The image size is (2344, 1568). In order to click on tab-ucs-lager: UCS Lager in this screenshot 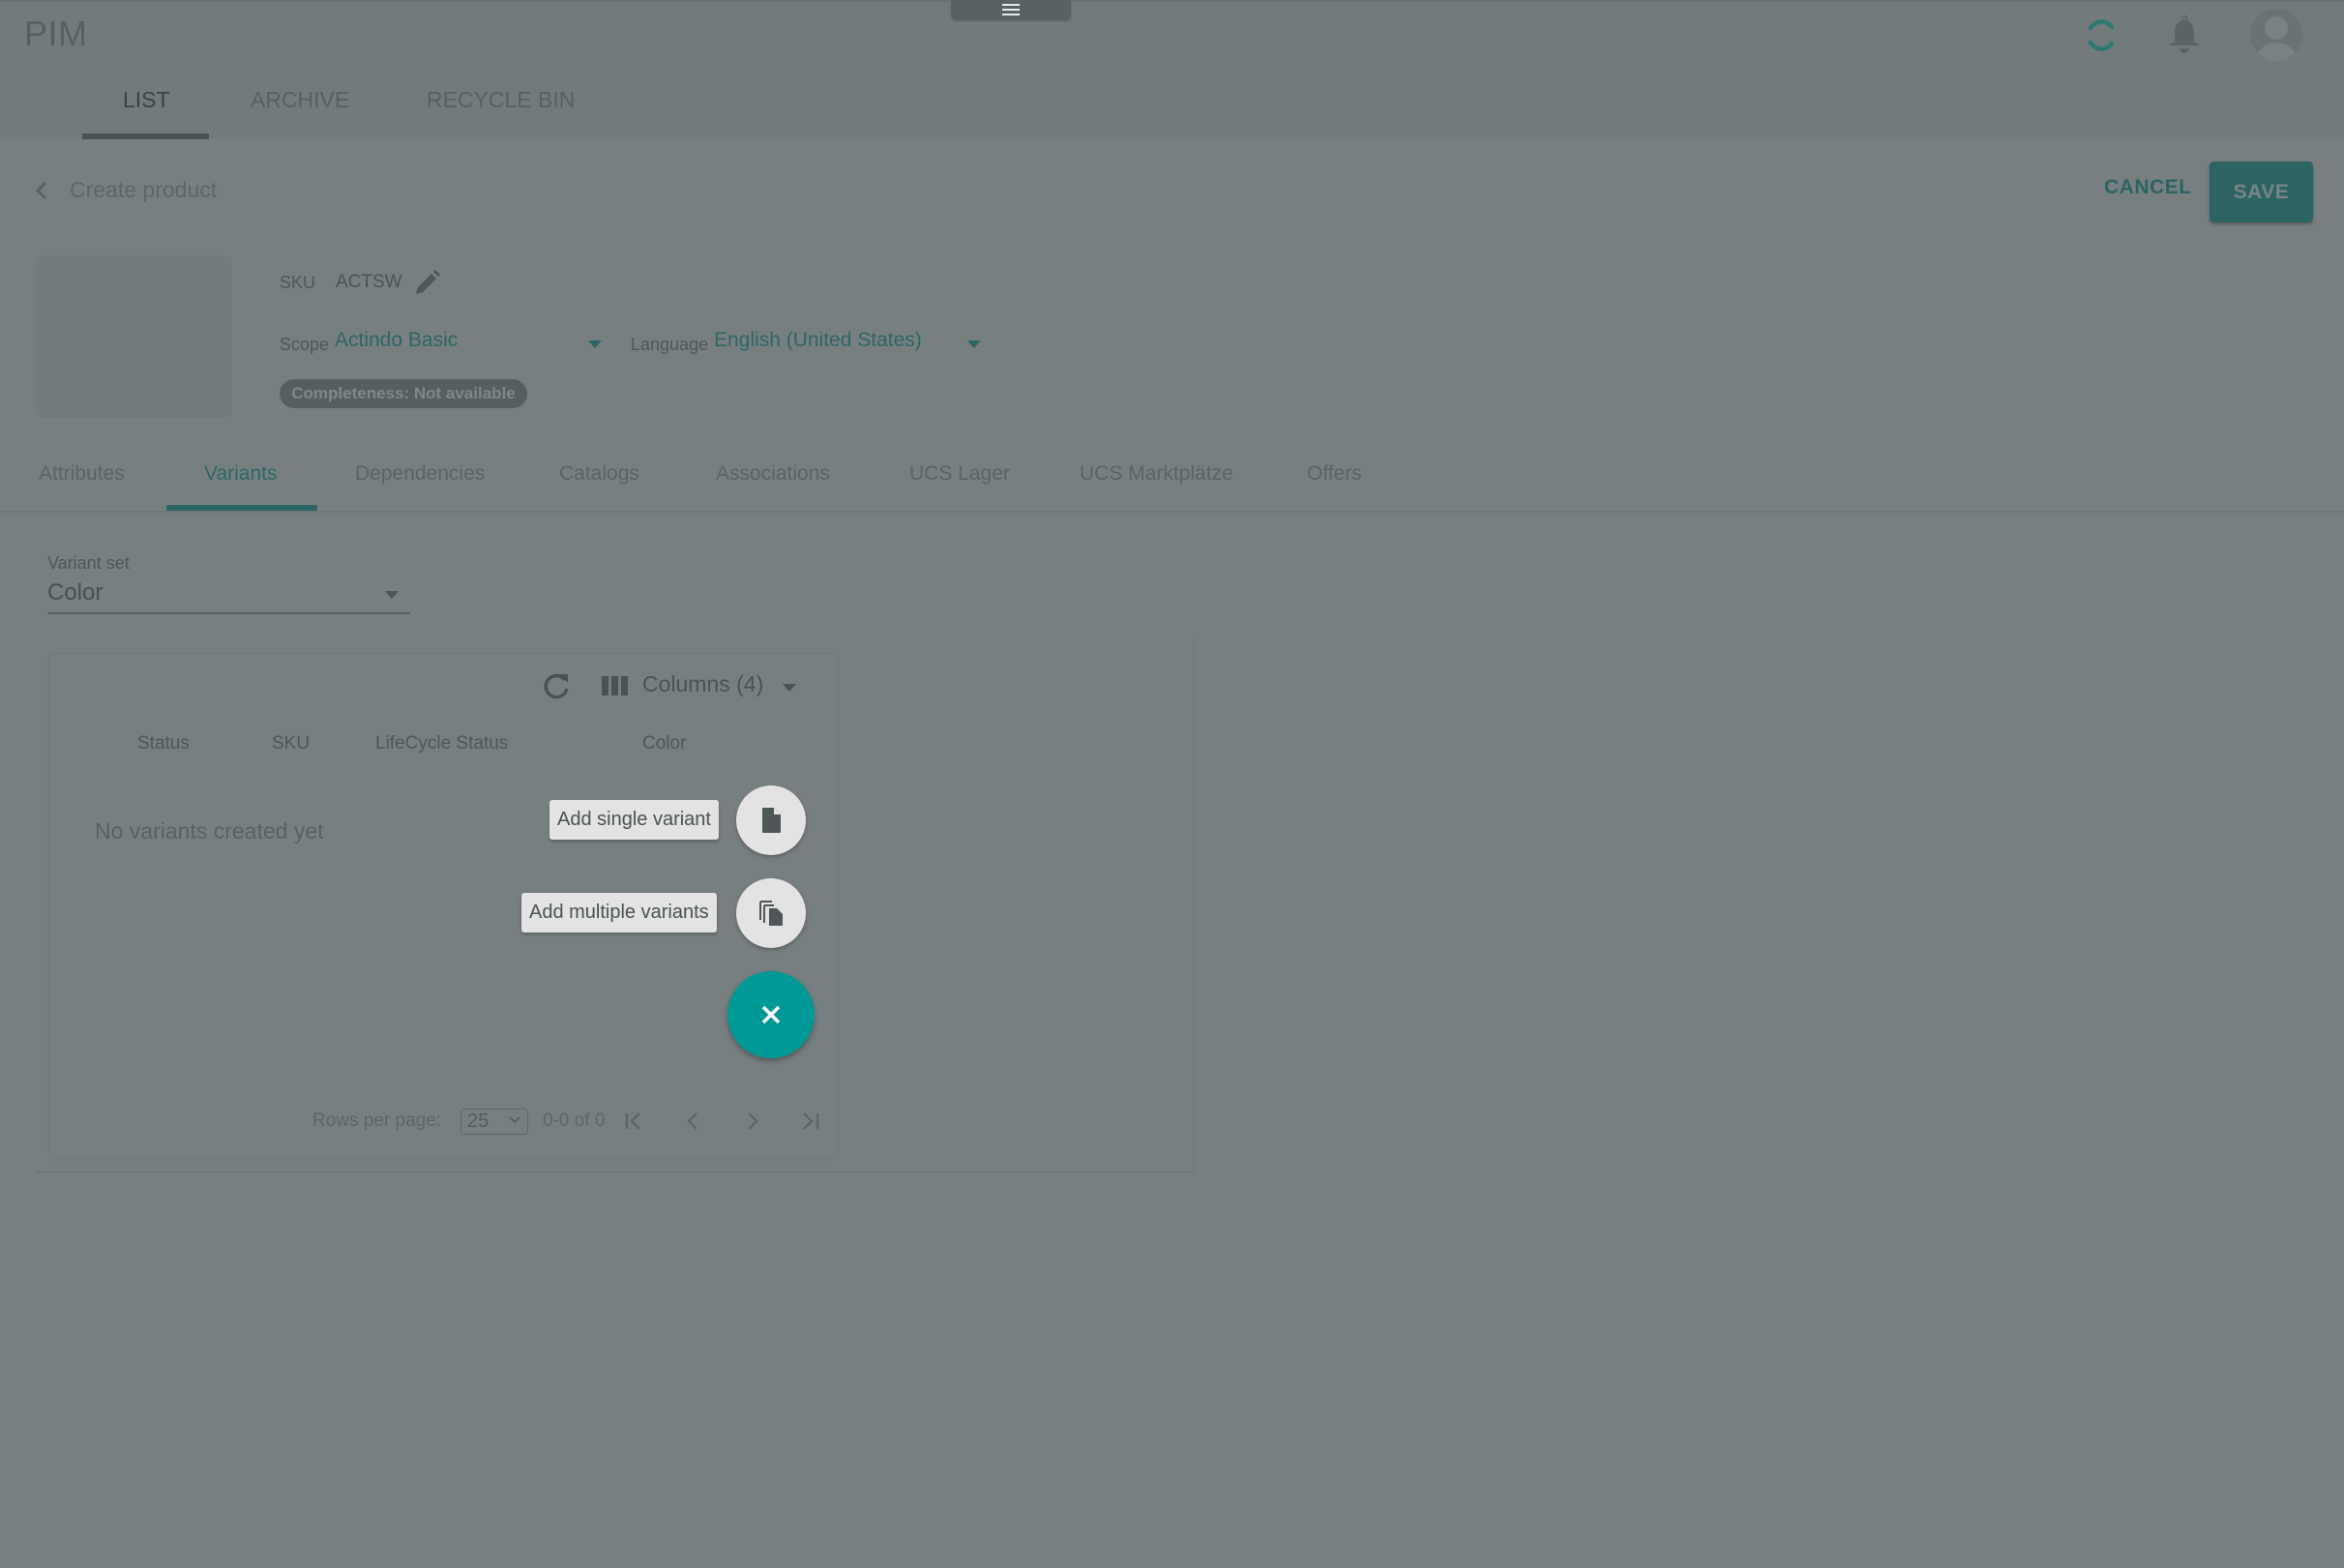, I will do `click(959, 474)`.